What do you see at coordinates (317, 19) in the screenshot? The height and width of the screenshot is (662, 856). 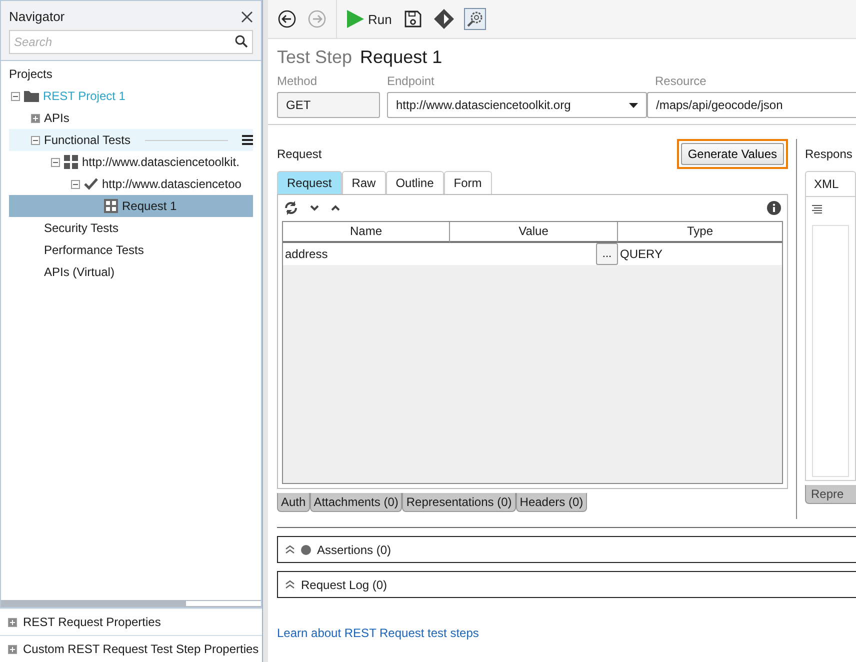 I see `forward-icon` at bounding box center [317, 19].